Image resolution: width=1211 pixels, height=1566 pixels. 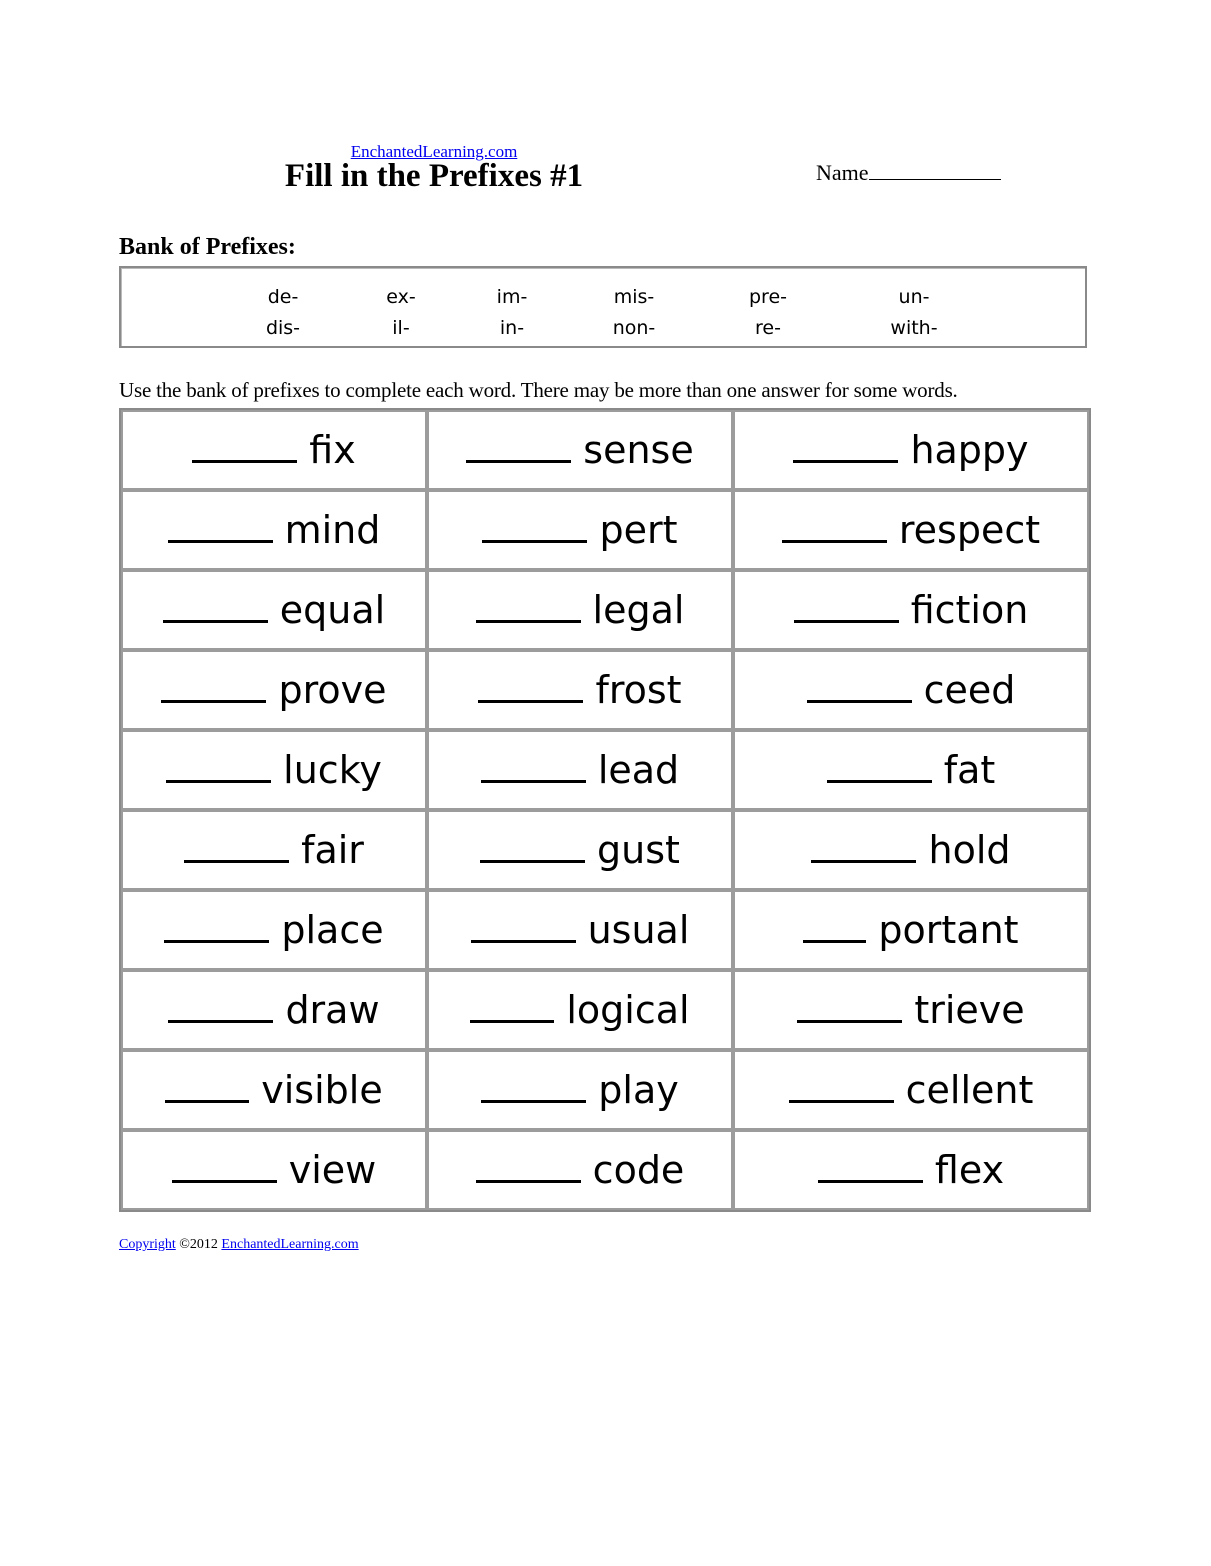 I want to click on word-cell: draw, so click(x=274, y=1010).